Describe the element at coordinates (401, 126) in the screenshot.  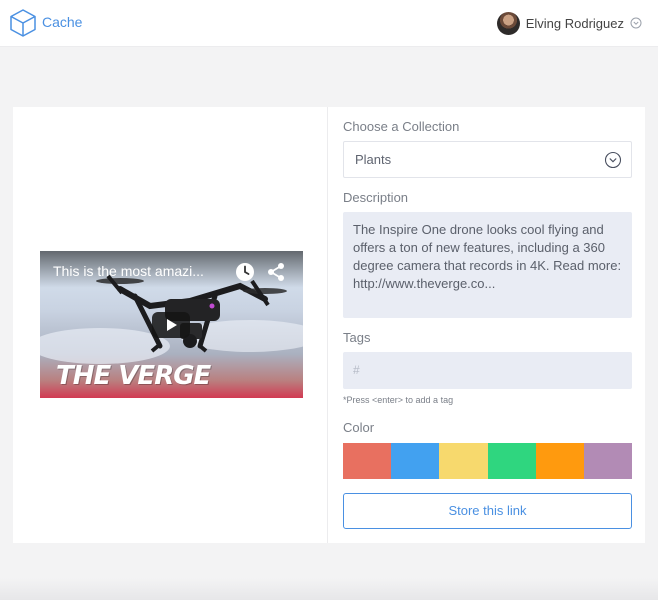
I see `collection-label: Choose a Collection` at that location.